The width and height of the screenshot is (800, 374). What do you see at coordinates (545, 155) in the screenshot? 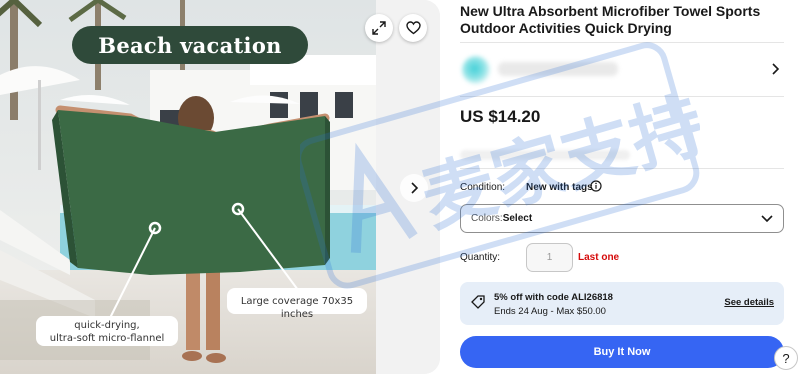
I see `price-subtext-blurred` at bounding box center [545, 155].